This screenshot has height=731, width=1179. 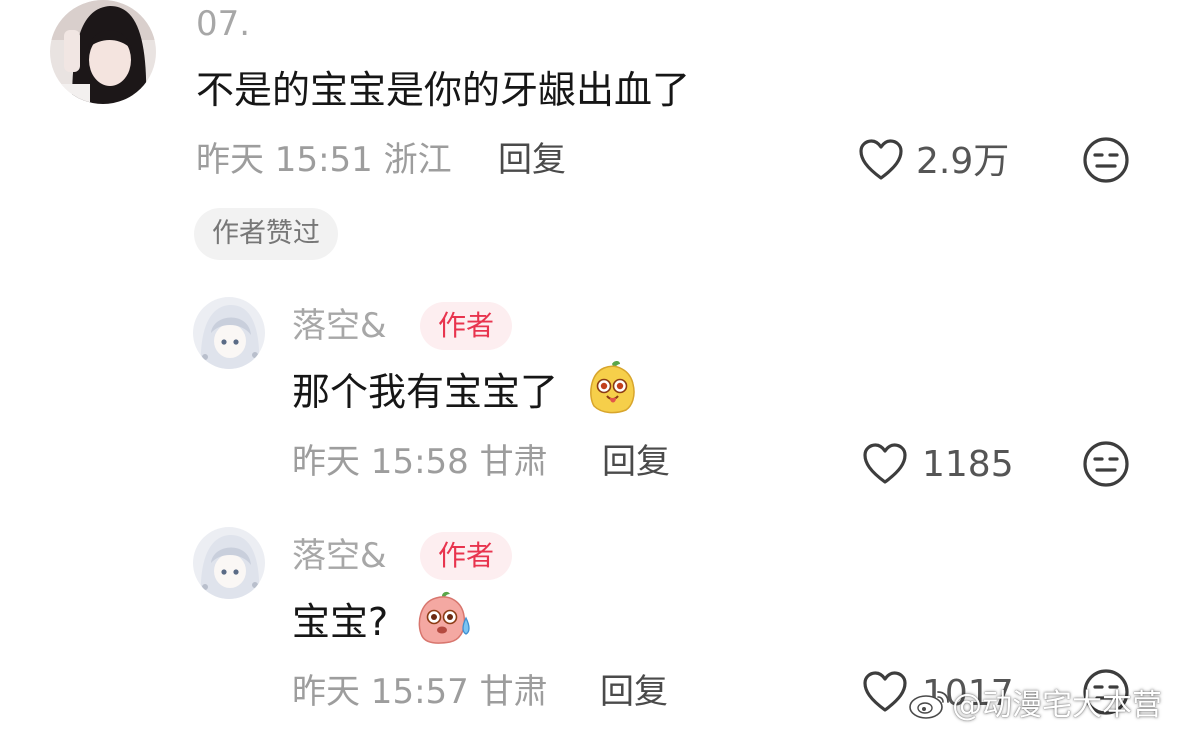 I want to click on reply-text: 宝宝?, so click(x=340, y=622).